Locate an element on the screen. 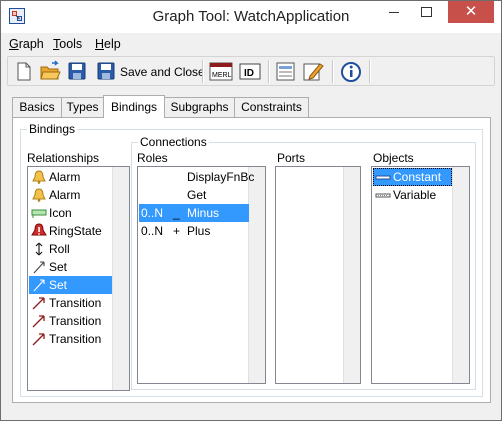  icon-shape-icon is located at coordinates (39, 213).